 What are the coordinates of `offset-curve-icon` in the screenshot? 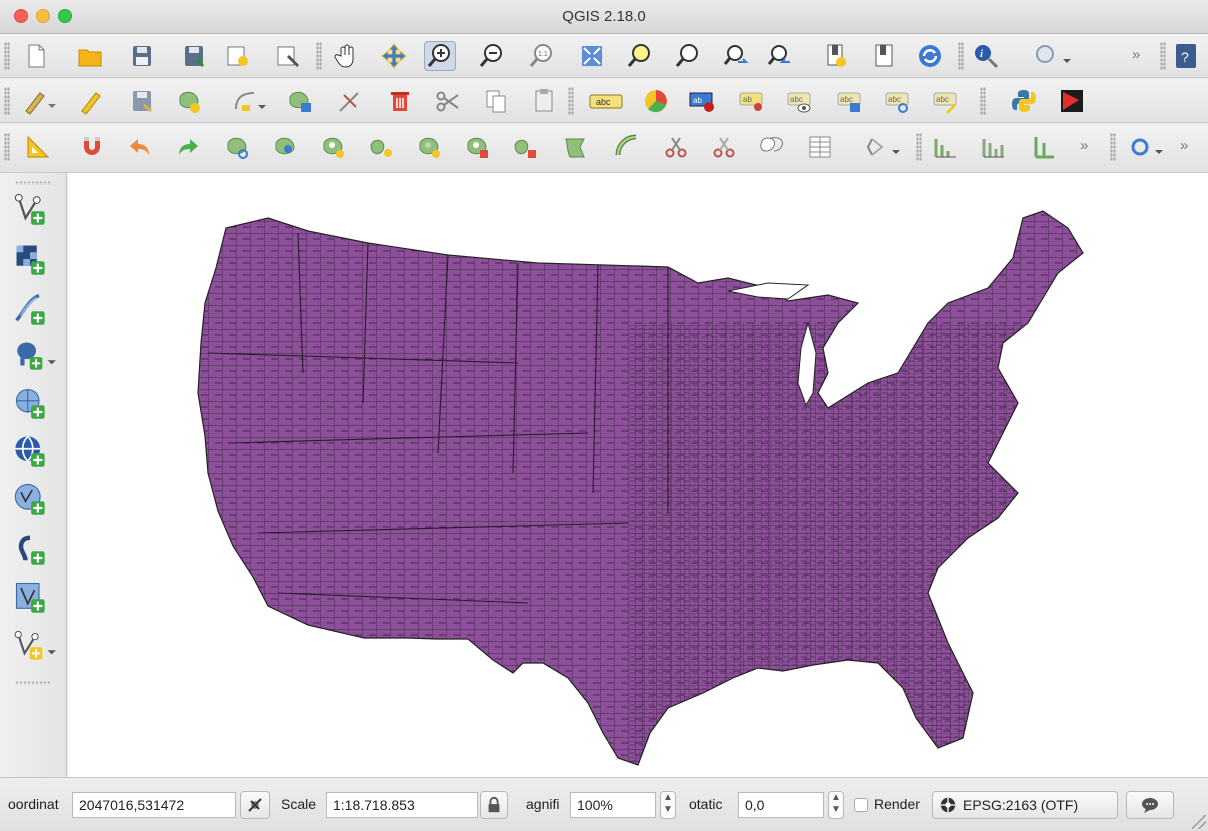 It's located at (626, 147).